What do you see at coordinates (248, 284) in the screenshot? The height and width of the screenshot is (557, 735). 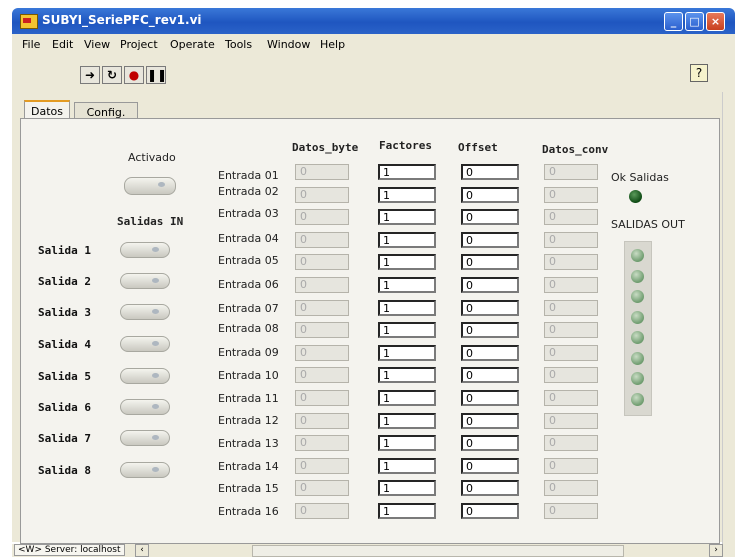 I see `entrada-label: Entrada 06` at bounding box center [248, 284].